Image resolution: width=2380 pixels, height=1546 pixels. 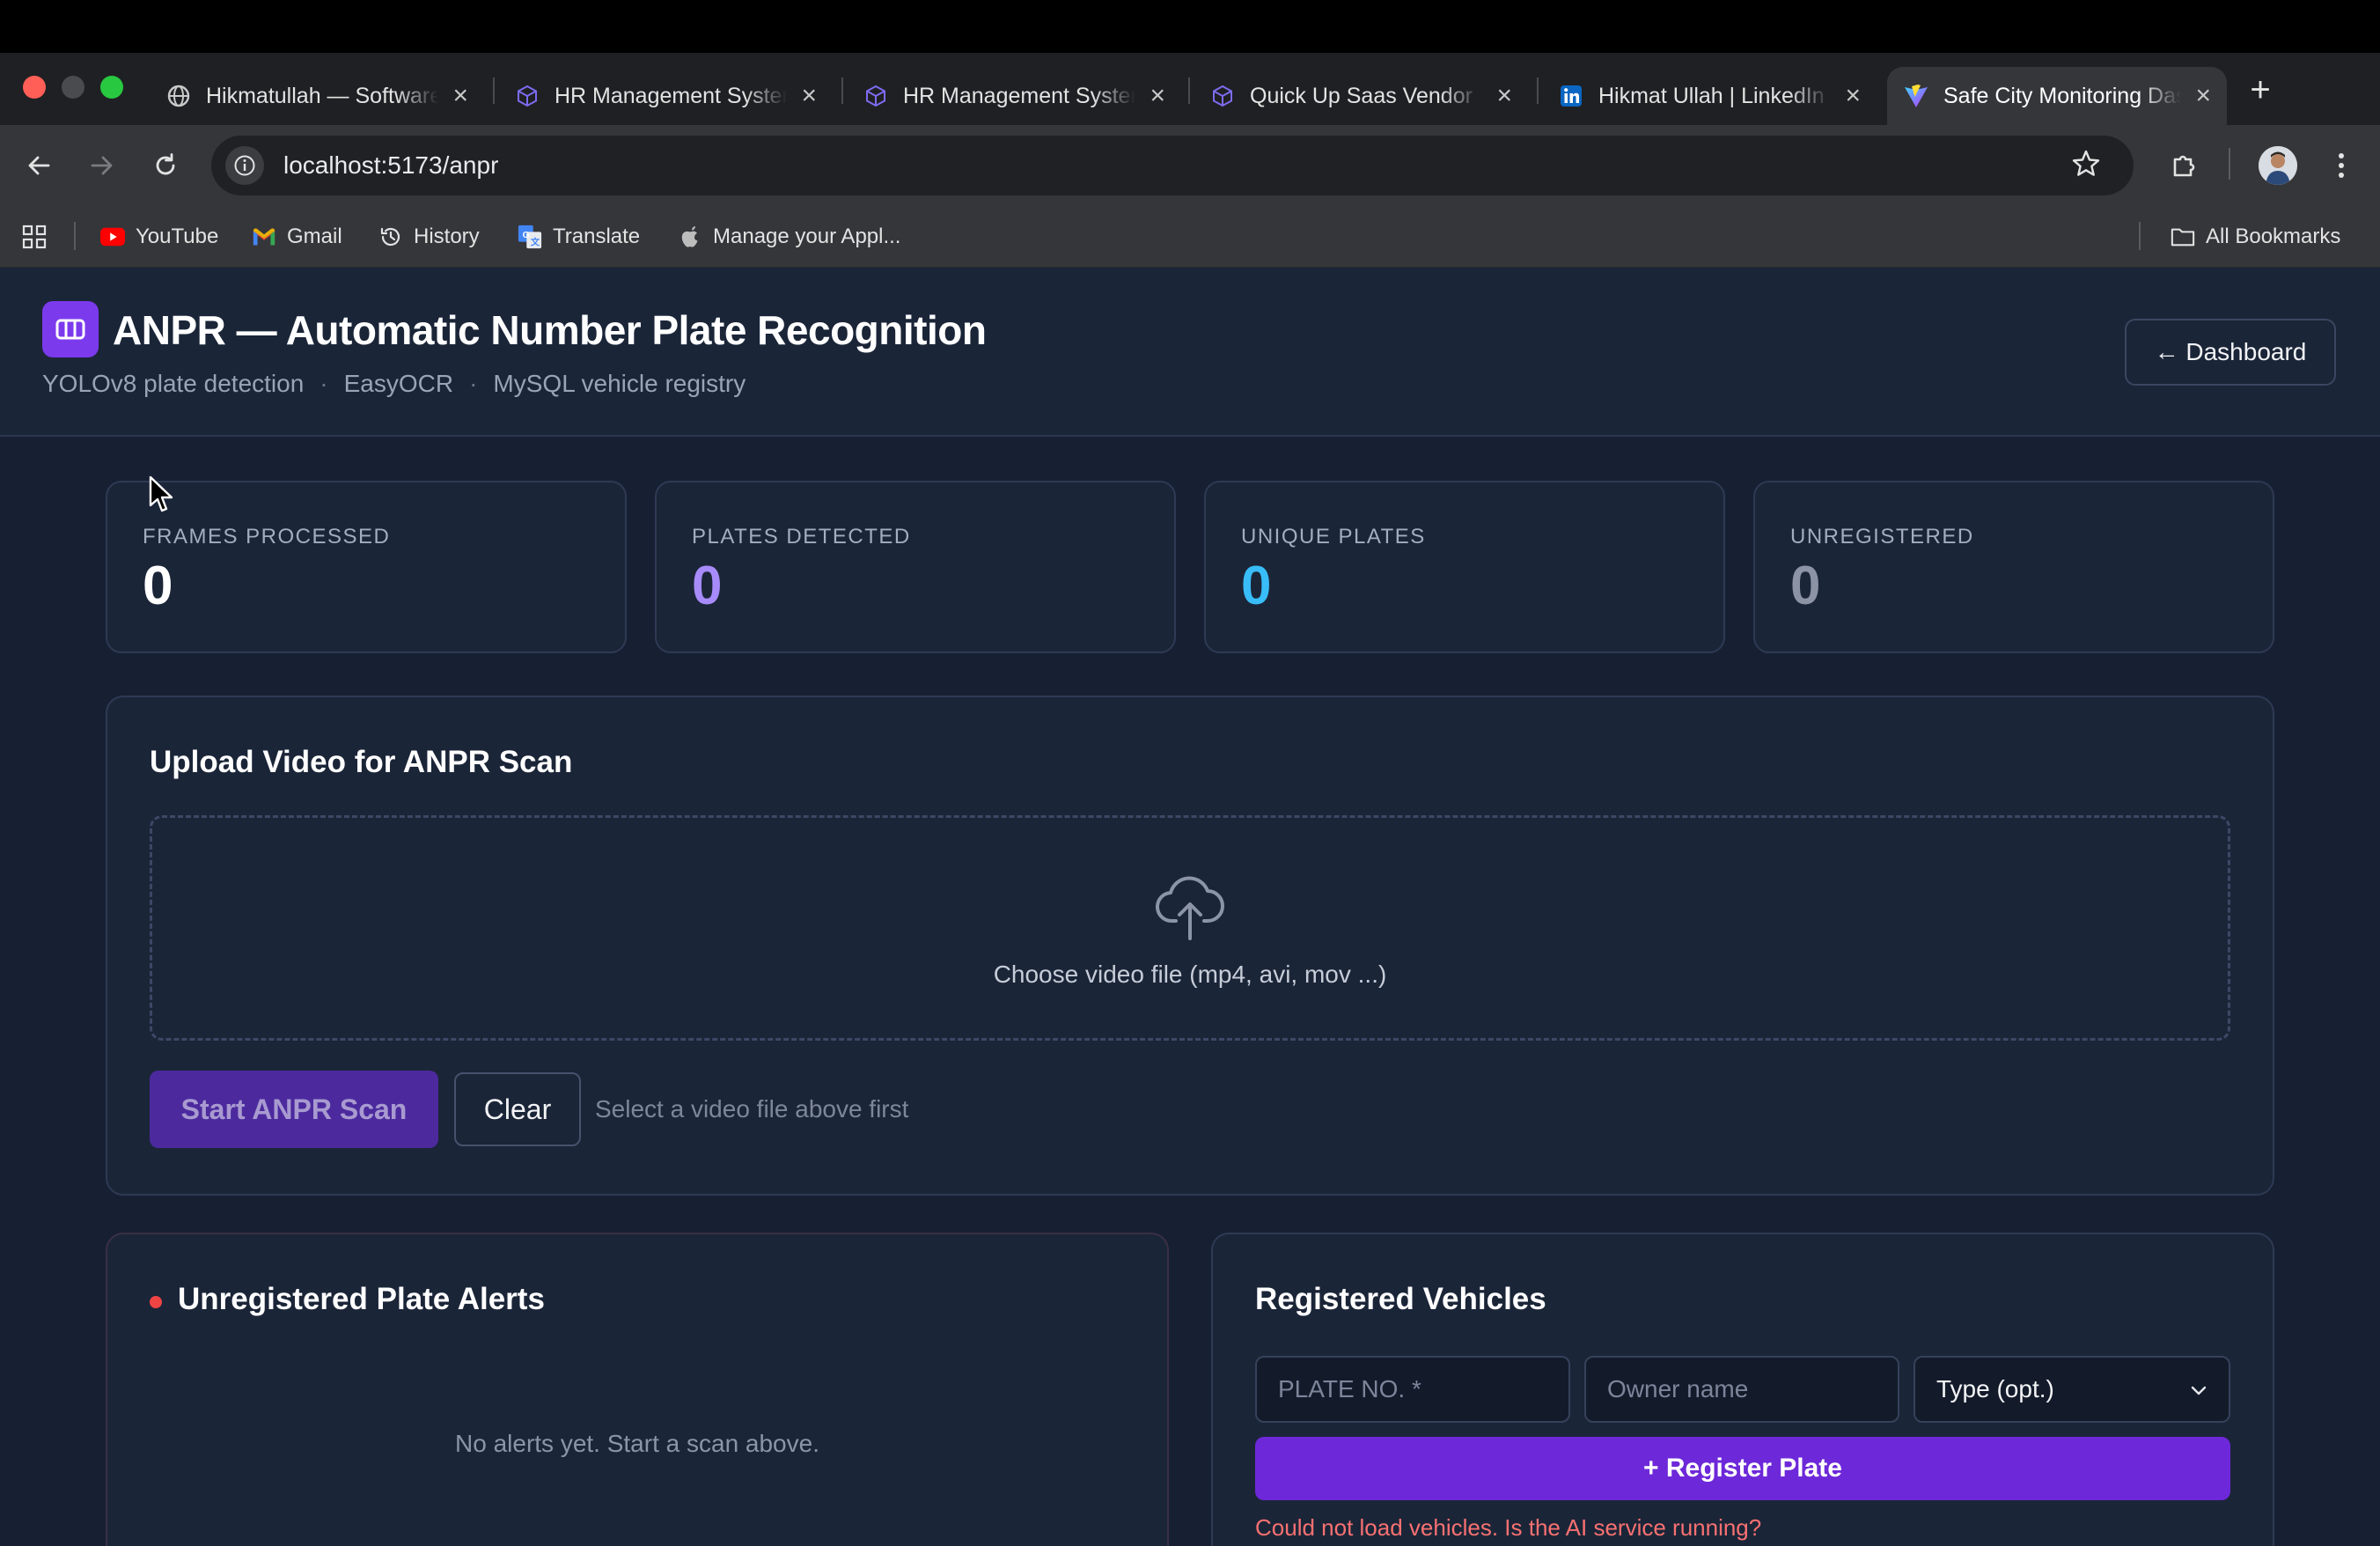 What do you see at coordinates (619, 383) in the screenshot?
I see `subtitle-item: MySQL vehicle registry` at bounding box center [619, 383].